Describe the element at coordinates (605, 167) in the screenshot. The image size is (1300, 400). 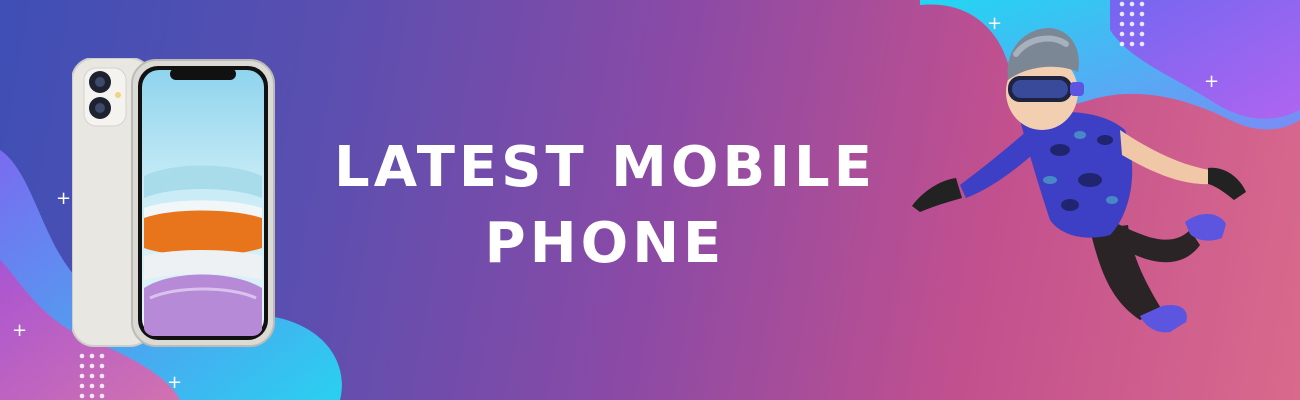
I see `title-line-1: LATEST MOBILE` at that location.